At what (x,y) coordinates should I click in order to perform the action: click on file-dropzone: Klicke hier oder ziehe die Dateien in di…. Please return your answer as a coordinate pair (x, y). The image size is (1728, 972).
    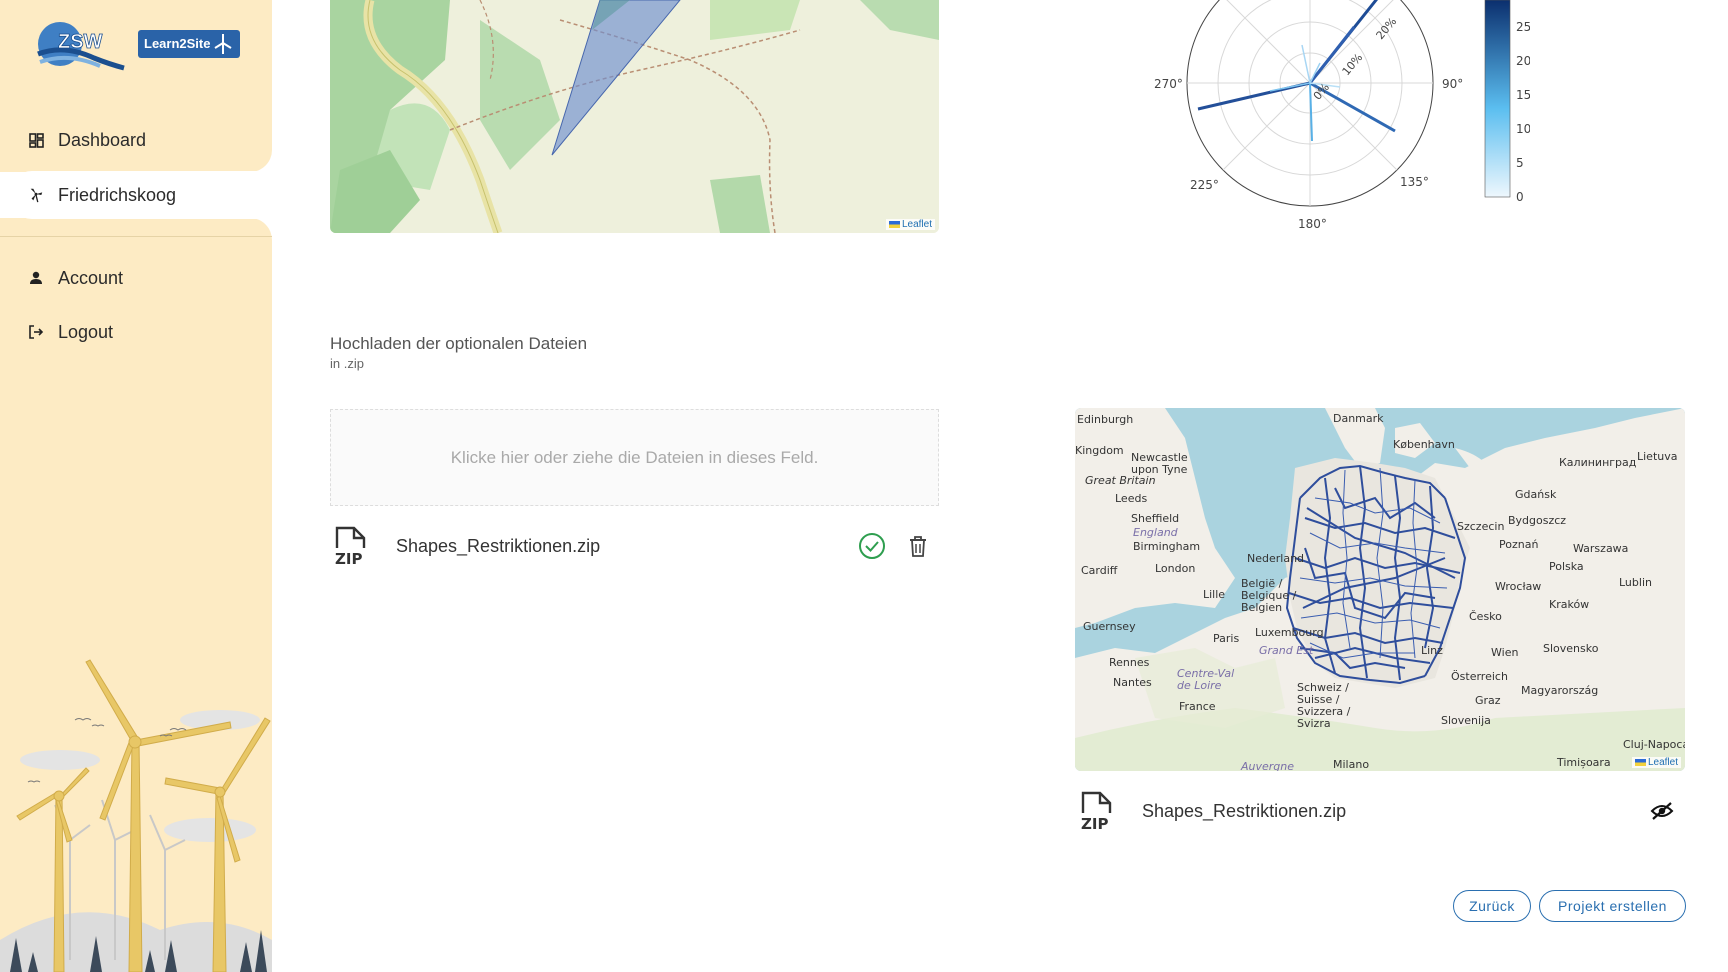
    Looking at the image, I should click on (634, 457).